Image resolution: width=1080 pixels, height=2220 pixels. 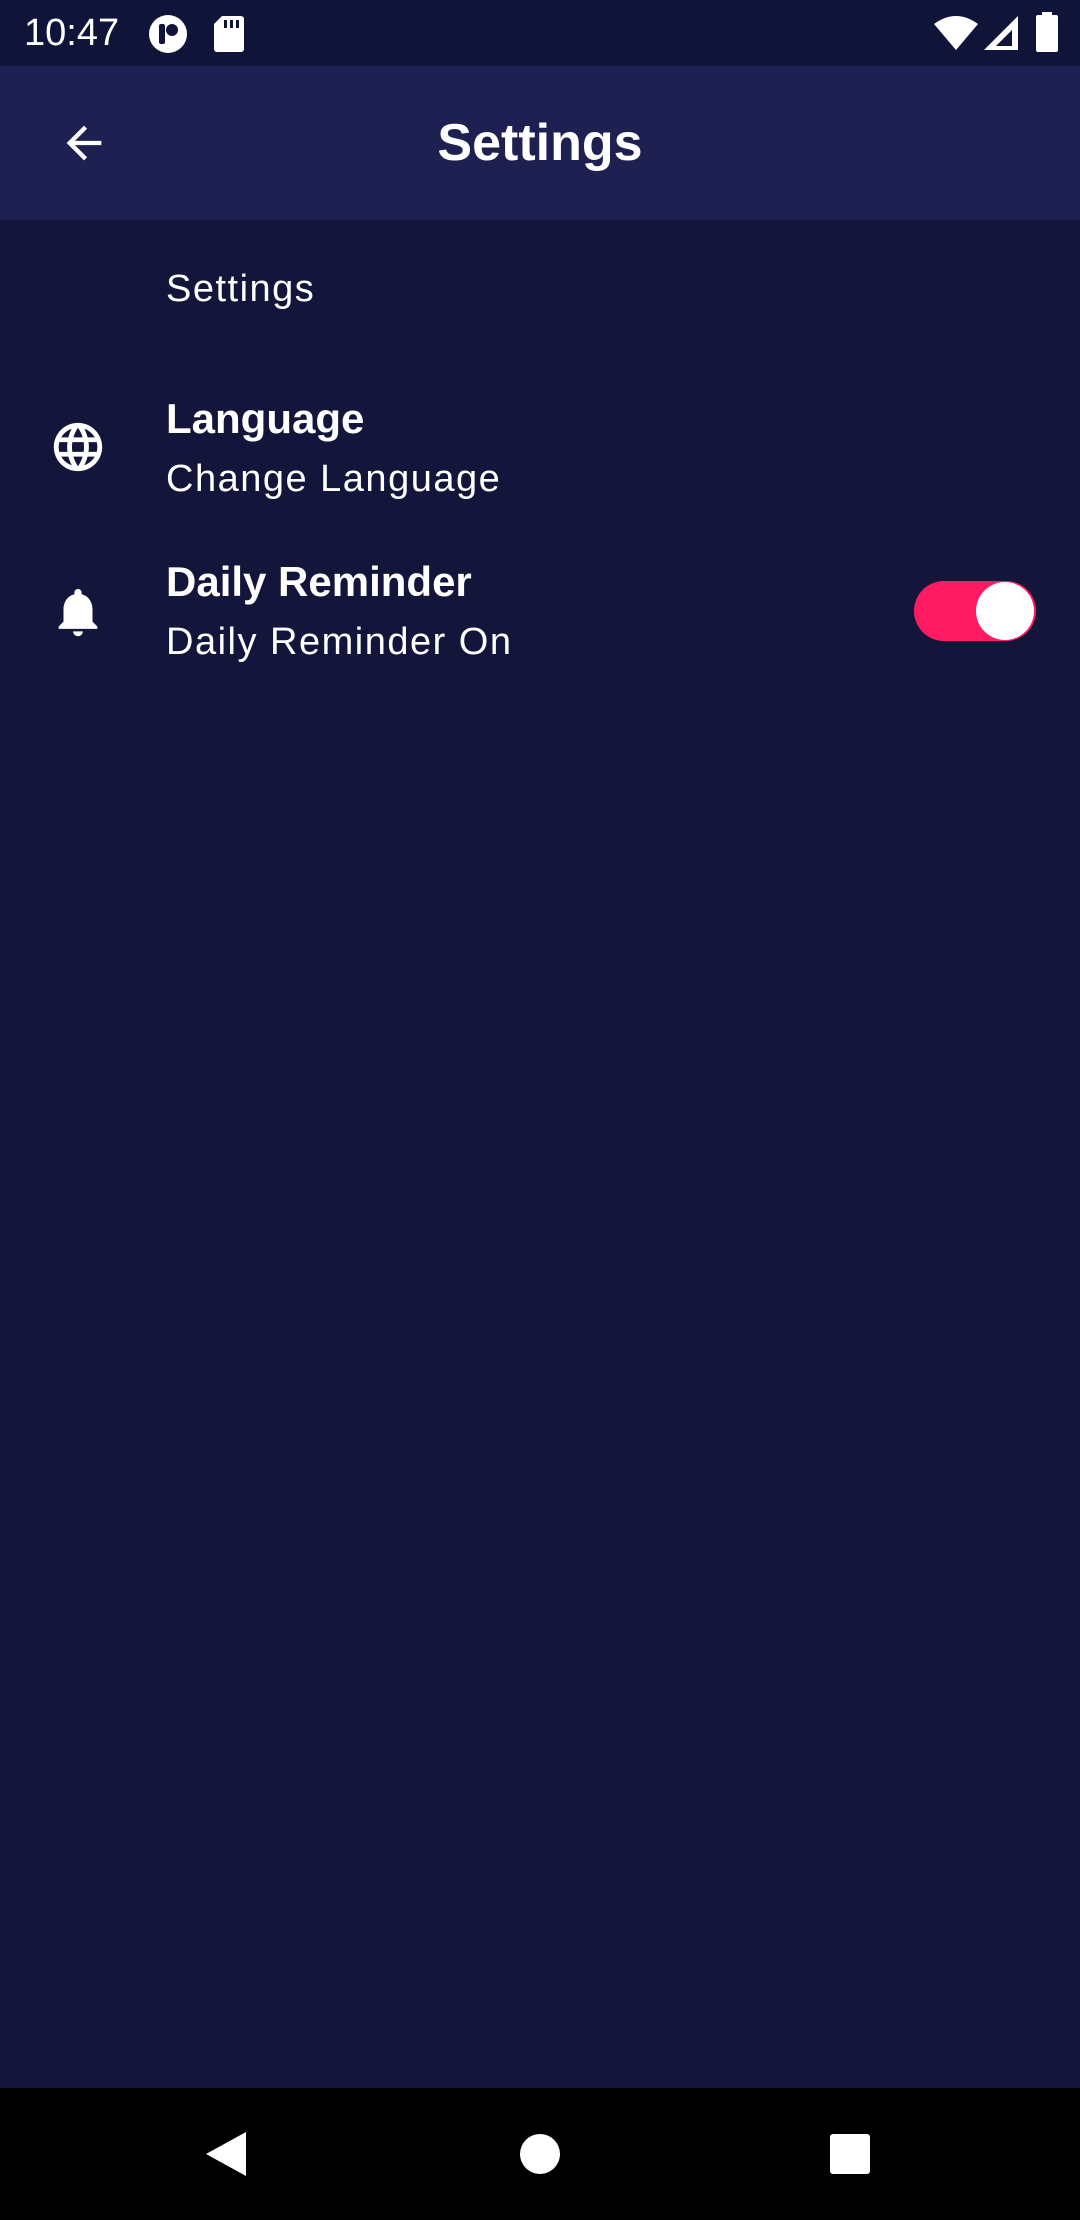 I want to click on section-header: Settings, so click(x=241, y=289).